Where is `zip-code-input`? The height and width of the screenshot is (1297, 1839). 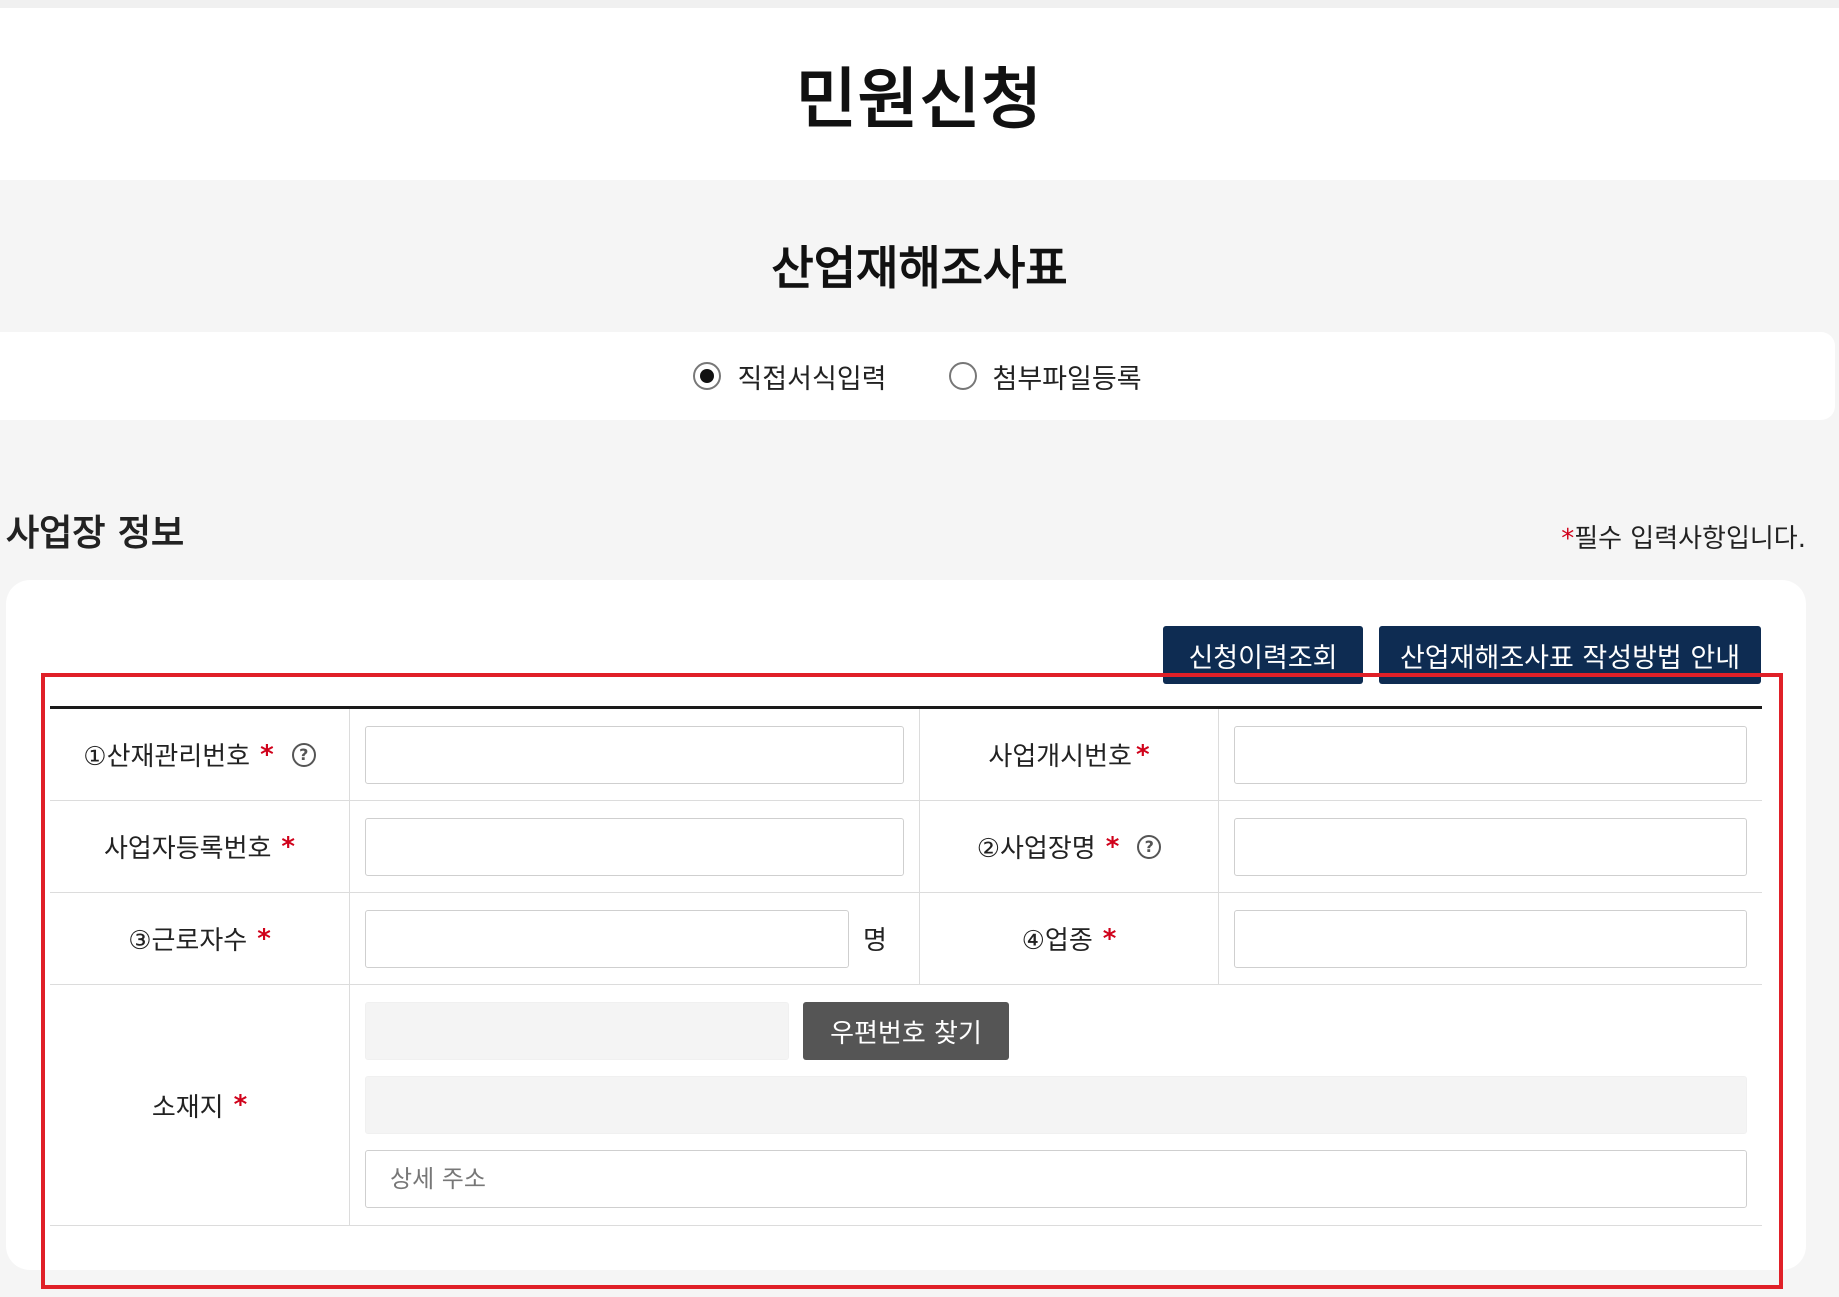
zip-code-input is located at coordinates (577, 1031).